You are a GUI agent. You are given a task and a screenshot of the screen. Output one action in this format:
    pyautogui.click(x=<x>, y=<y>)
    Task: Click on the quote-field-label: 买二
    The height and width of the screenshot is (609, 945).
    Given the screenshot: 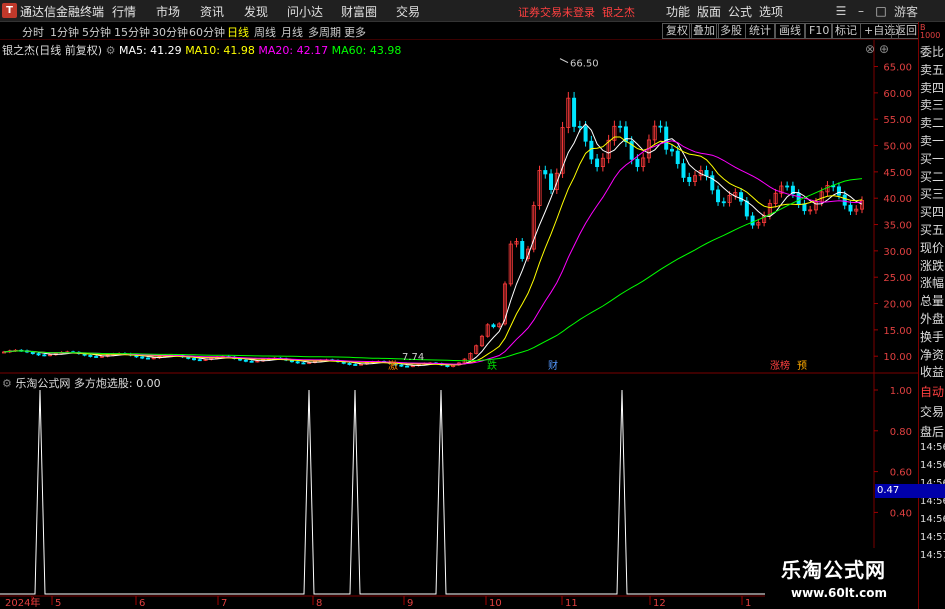 What is the action you would take?
    pyautogui.click(x=932, y=176)
    